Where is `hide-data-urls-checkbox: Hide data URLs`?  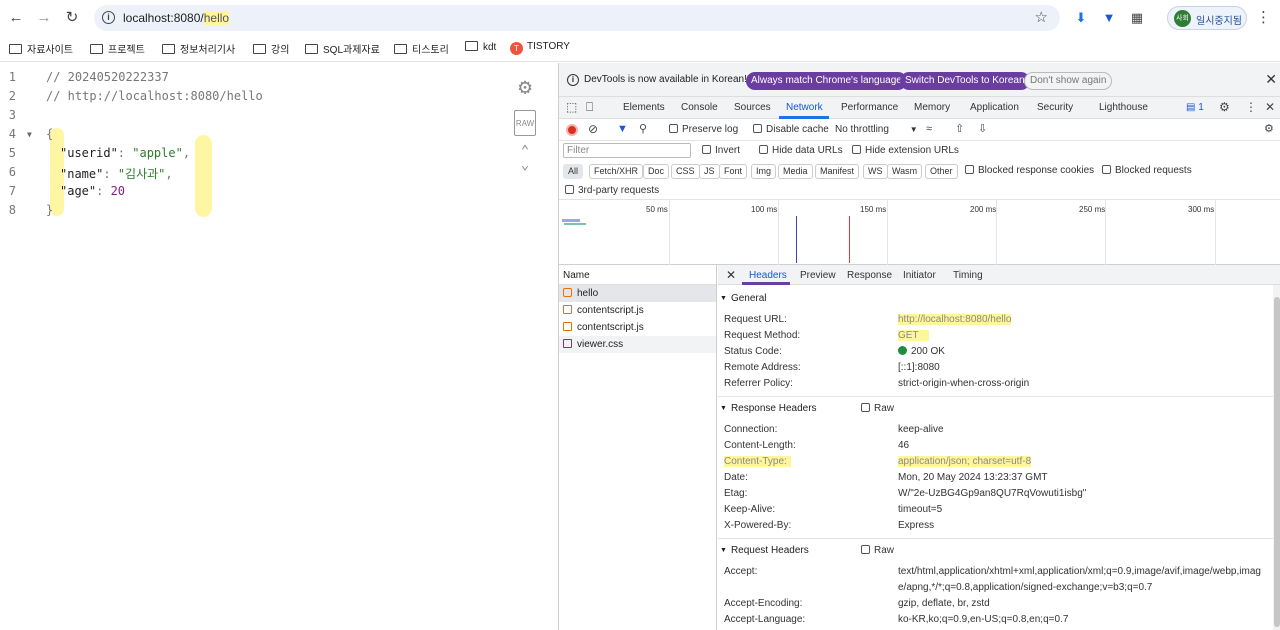
hide-data-urls-checkbox: Hide data URLs is located at coordinates (801, 150).